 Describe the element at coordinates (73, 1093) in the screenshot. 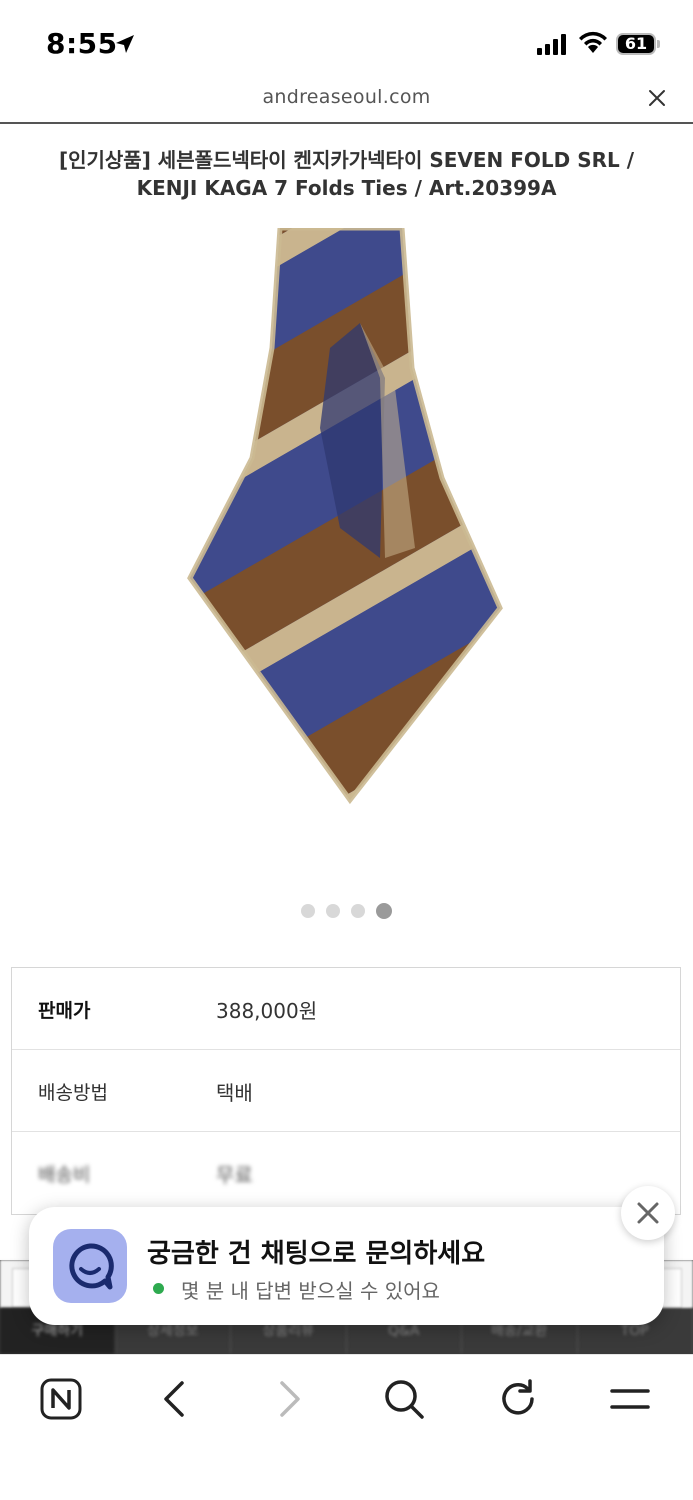

I see `shipping-method-label: 배송방법` at that location.